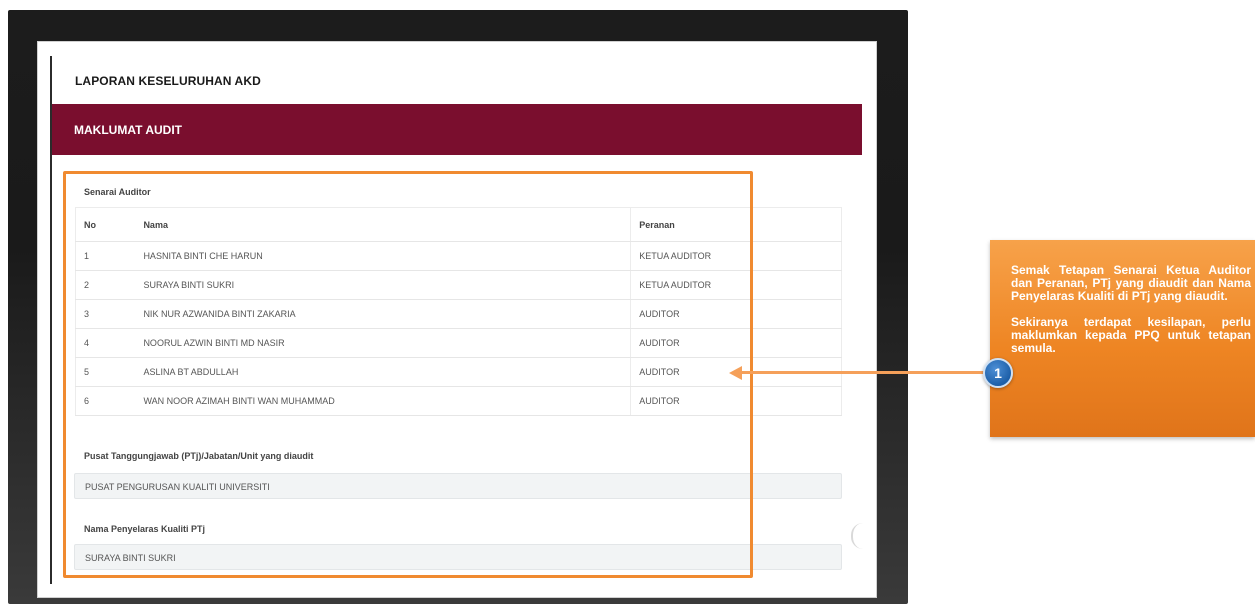 The image size is (1255, 610). Describe the element at coordinates (168, 81) in the screenshot. I see `page-title: LAPORAN KESELURUHAN AKD` at that location.